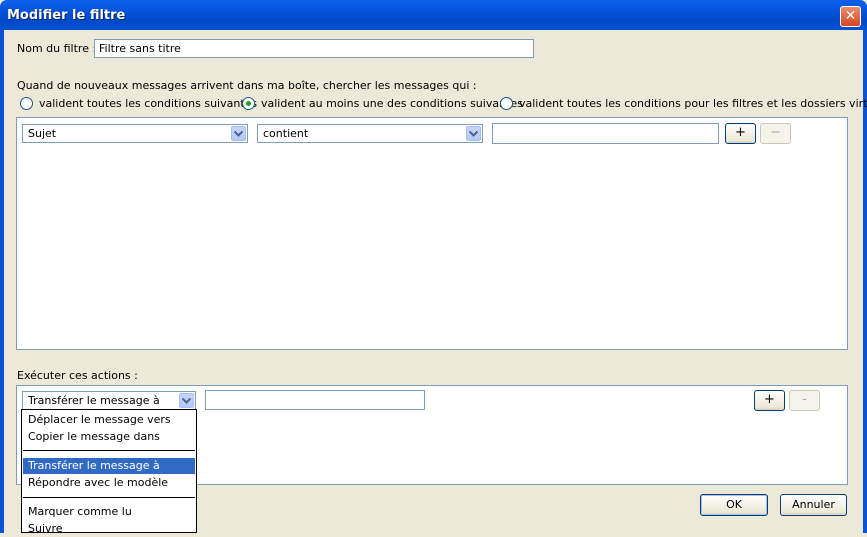 The height and width of the screenshot is (537, 867). What do you see at coordinates (2, 281) in the screenshot?
I see `window-frame-left` at bounding box center [2, 281].